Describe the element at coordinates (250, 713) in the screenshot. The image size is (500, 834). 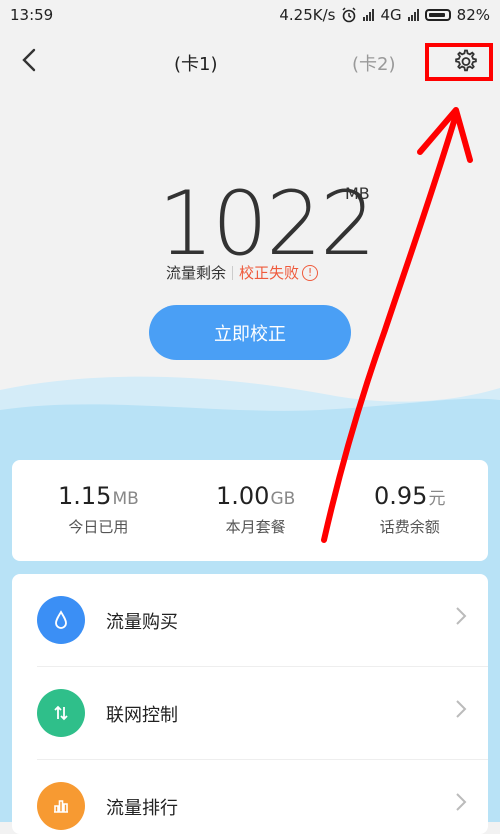
I see `list-item-network-control: 联网控制` at that location.